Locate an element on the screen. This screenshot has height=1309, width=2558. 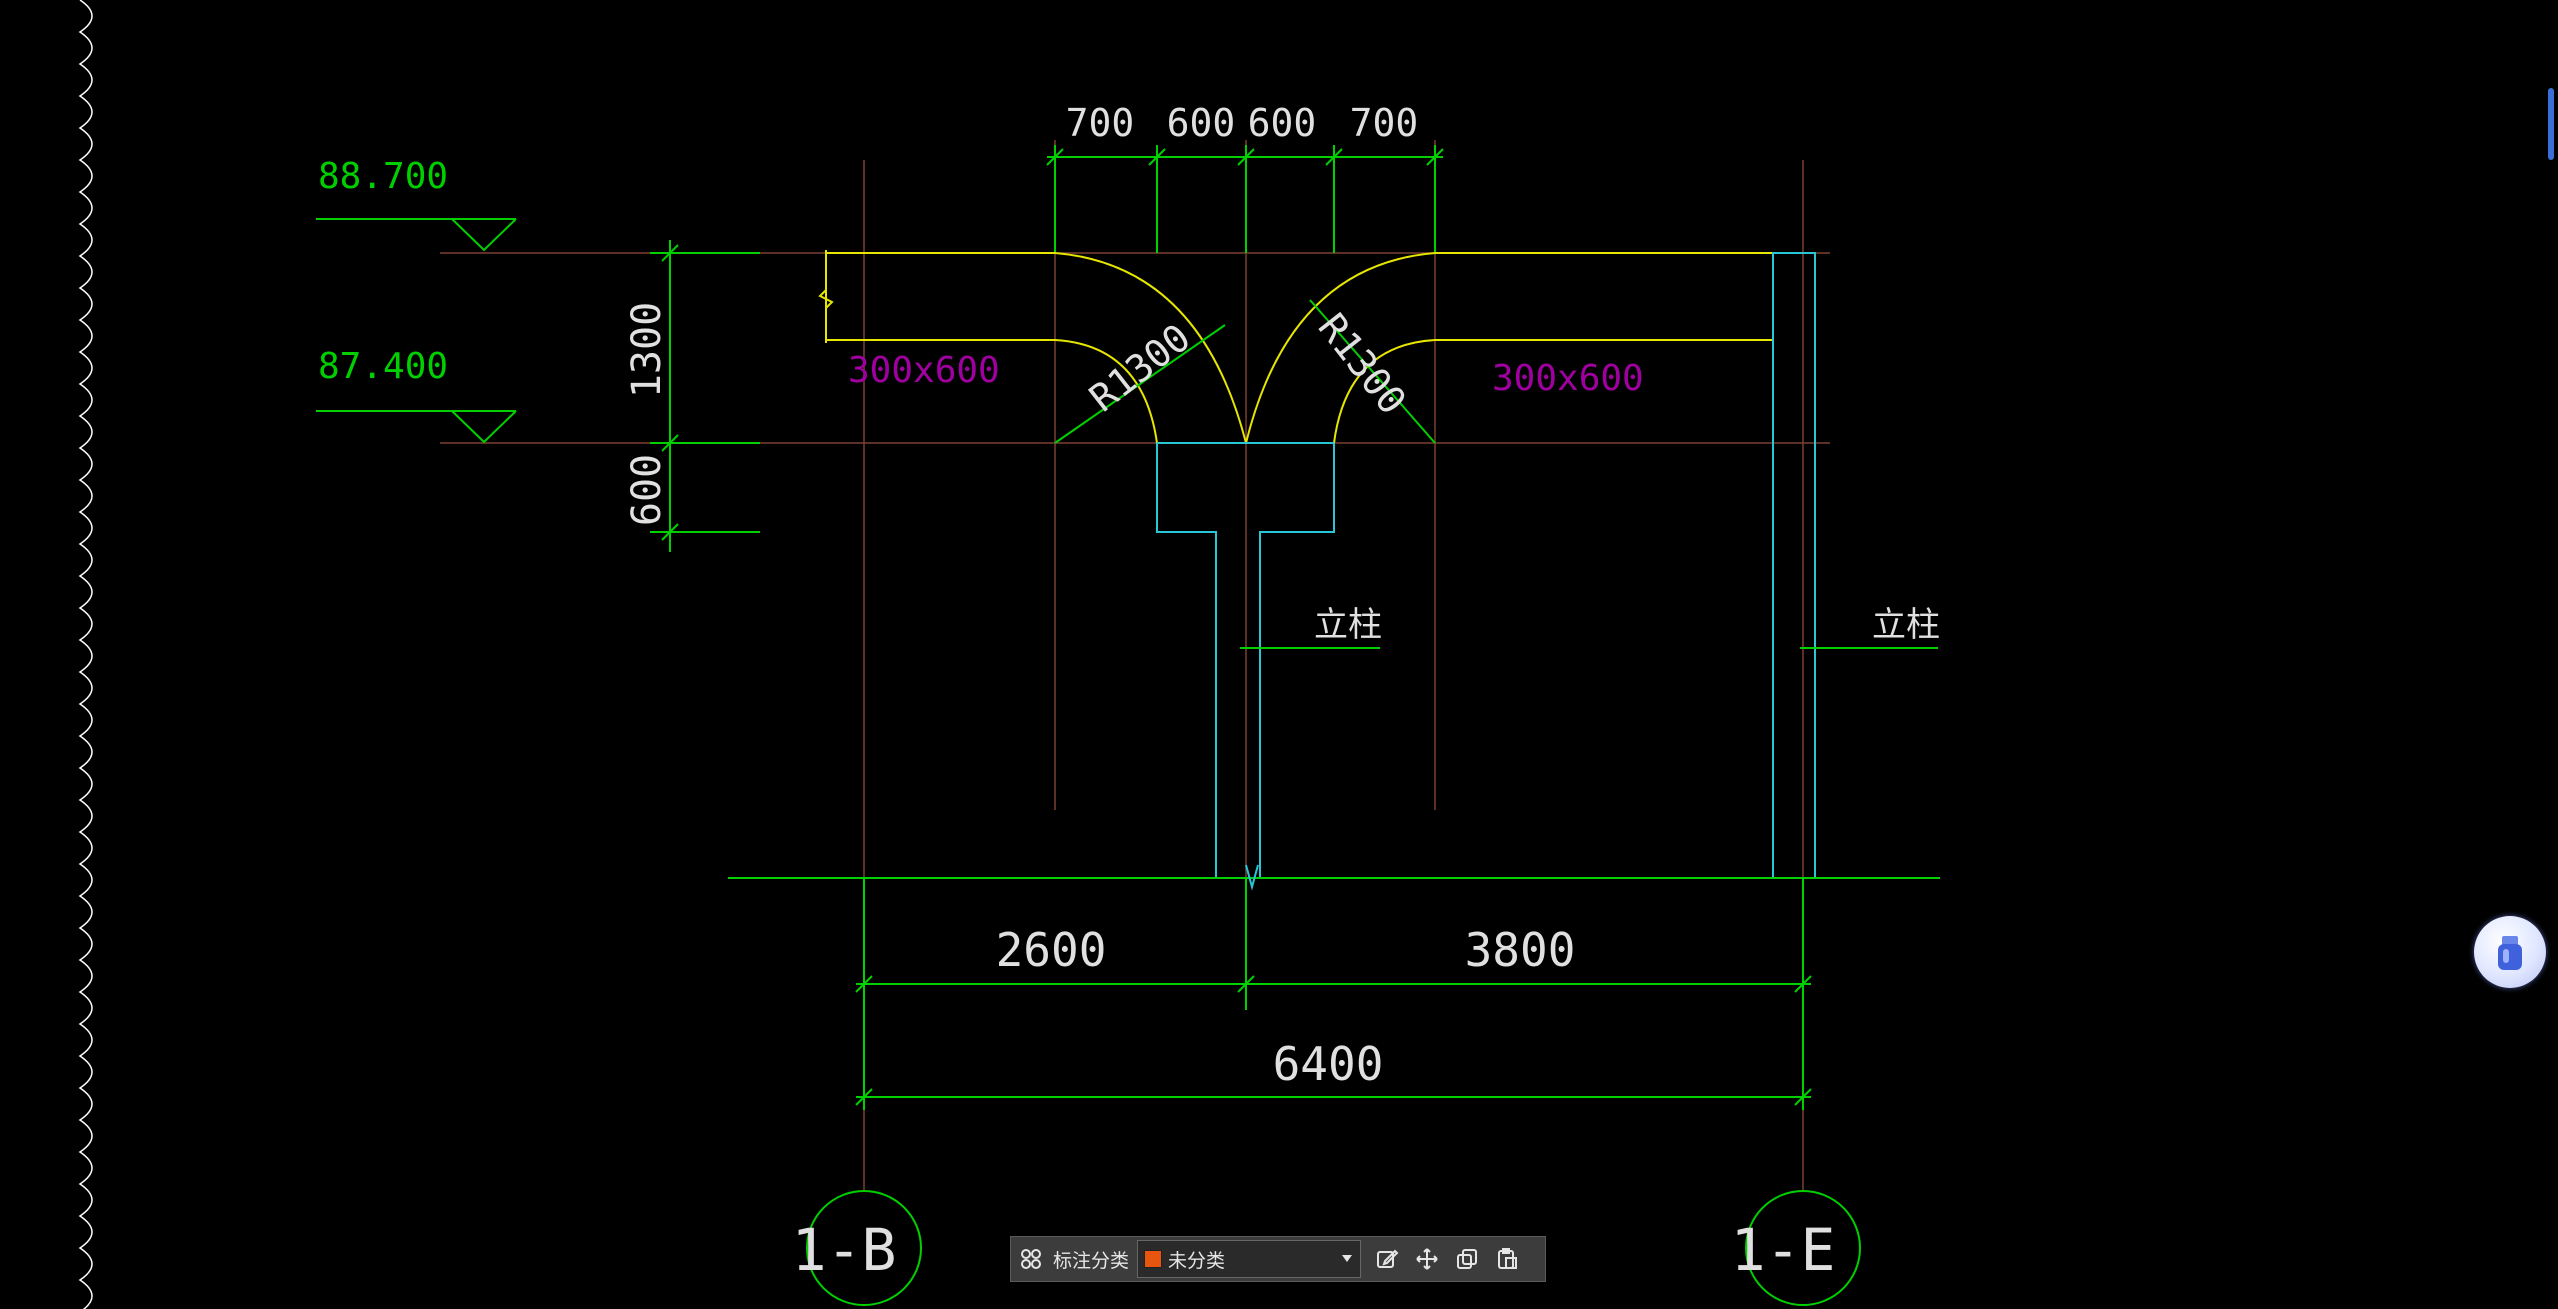
elevation-label-87400: 87.400 is located at coordinates (383, 366).